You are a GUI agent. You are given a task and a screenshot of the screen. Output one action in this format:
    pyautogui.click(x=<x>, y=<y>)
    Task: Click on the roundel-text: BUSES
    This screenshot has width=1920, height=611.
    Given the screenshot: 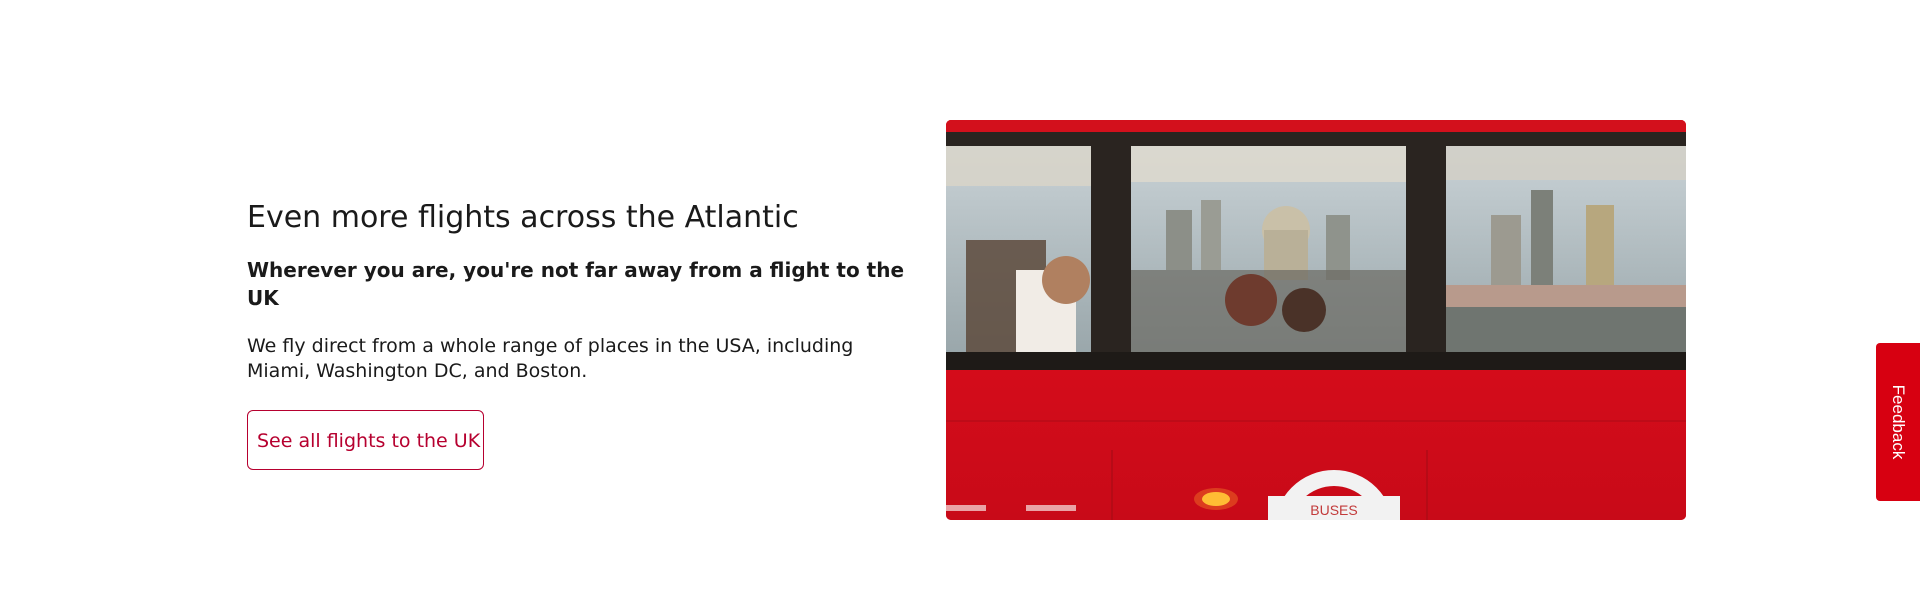 What is the action you would take?
    pyautogui.click(x=1333, y=510)
    